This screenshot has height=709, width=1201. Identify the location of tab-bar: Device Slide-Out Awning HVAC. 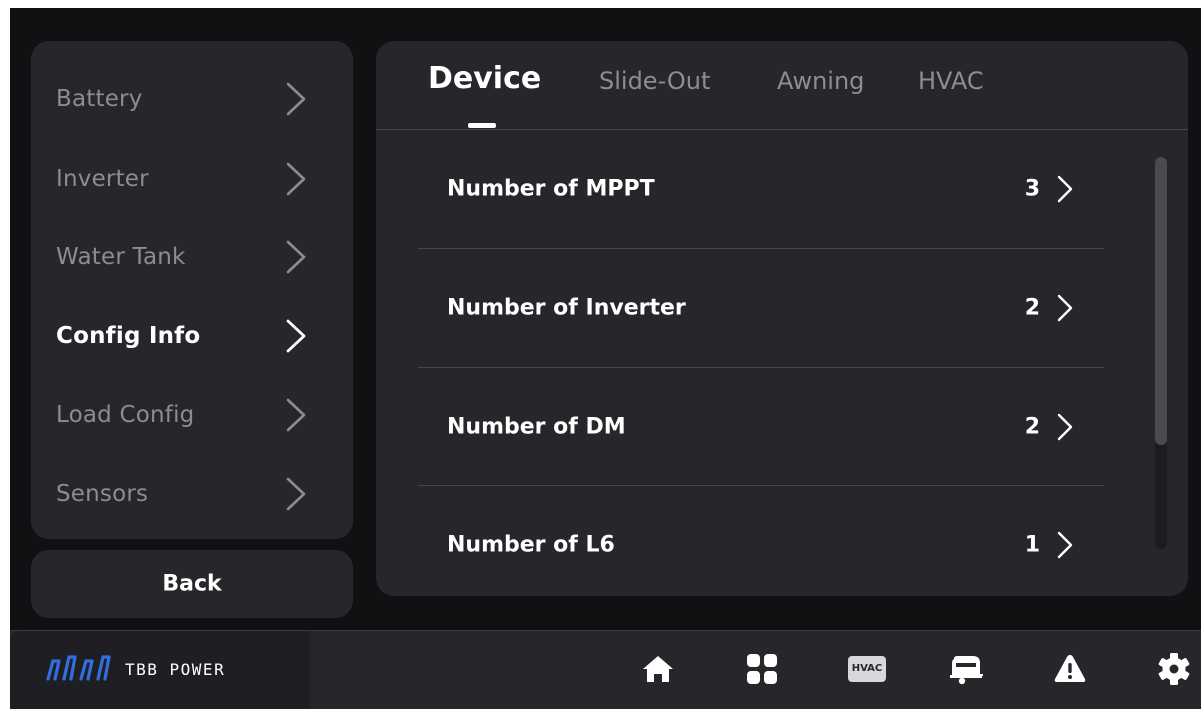
(782, 85).